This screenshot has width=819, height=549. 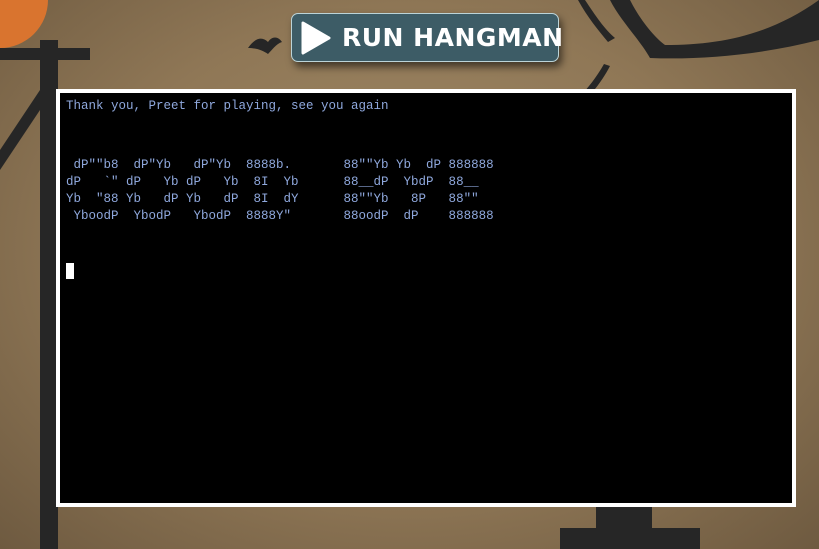 I want to click on run-hangman-button: RUN HANGMAN, so click(x=427, y=37).